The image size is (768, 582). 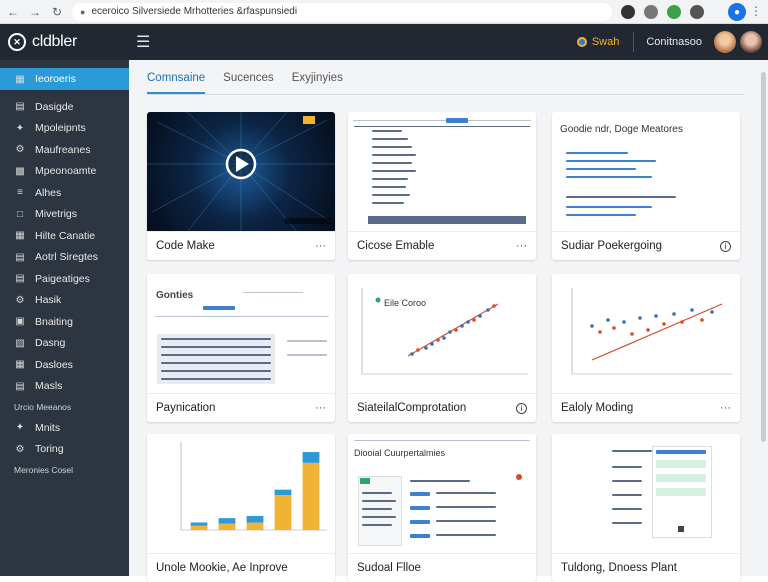 I want to click on tab-underline, so click(x=445, y=94).